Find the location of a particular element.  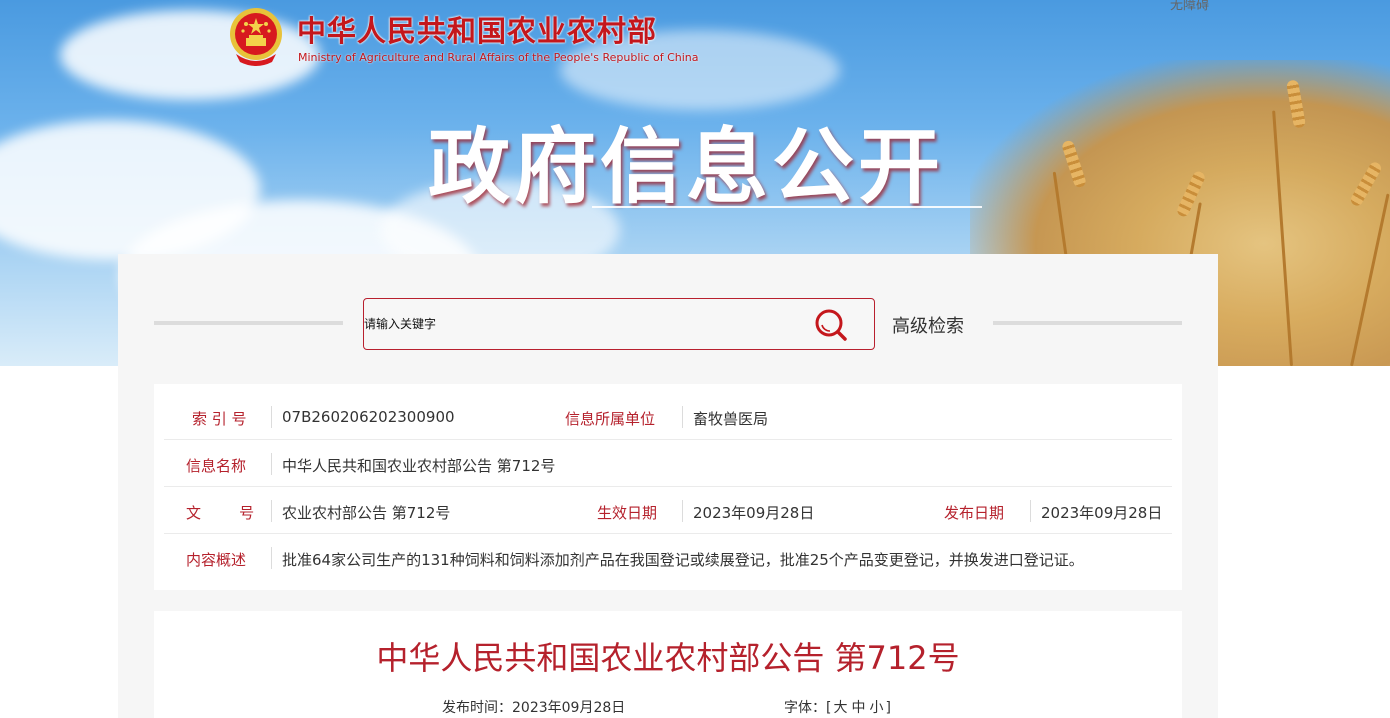

font-size-label: 字体：[ is located at coordinates (808, 708).